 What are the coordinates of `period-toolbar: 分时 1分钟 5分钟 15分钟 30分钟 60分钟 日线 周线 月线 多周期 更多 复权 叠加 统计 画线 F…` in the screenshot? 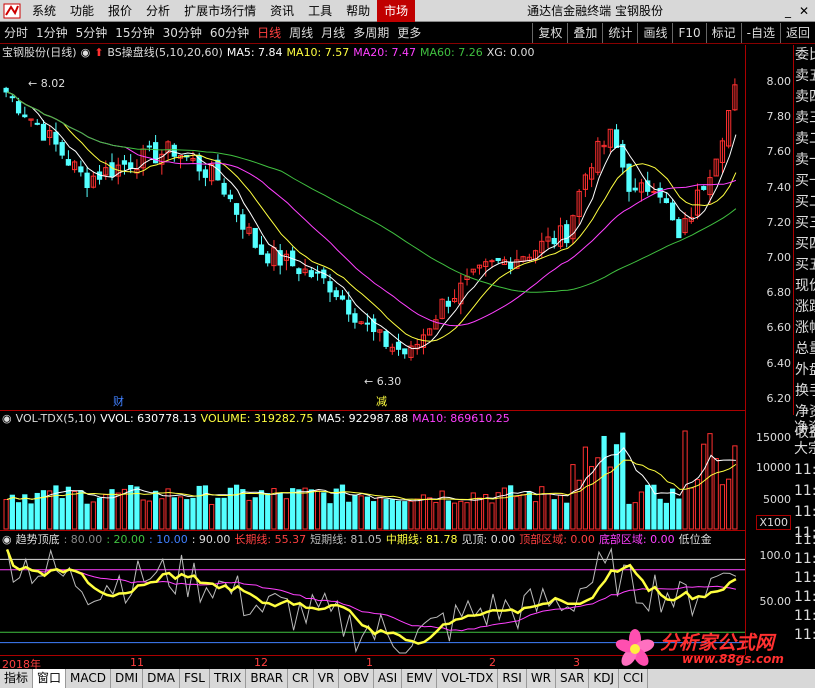 It's located at (407, 33).